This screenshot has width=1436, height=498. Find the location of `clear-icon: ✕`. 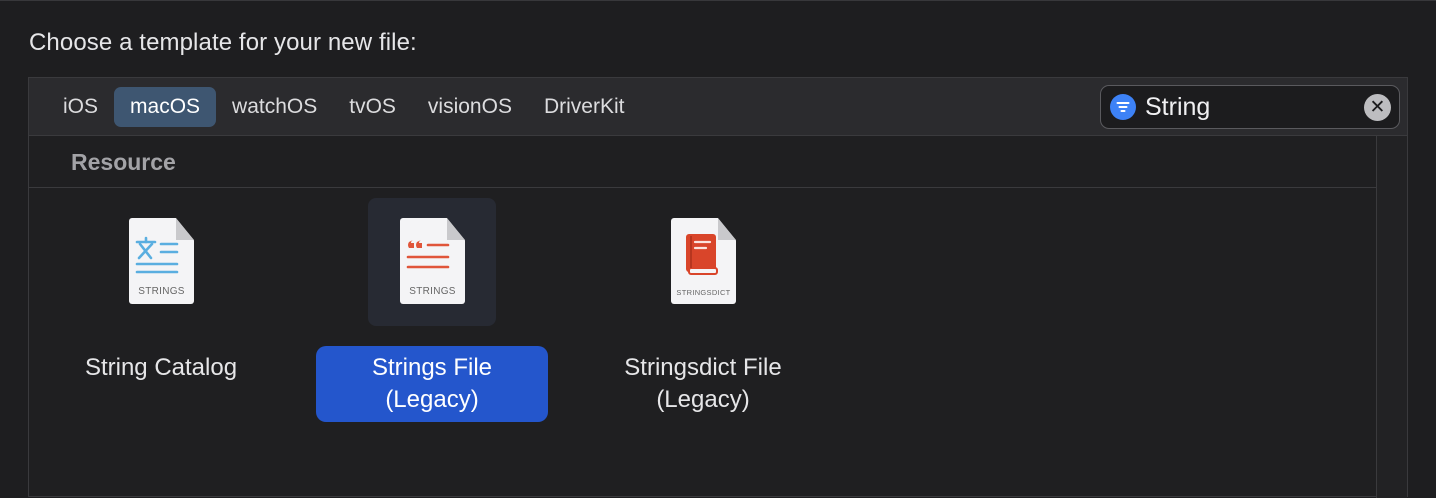

clear-icon: ✕ is located at coordinates (1377, 107).